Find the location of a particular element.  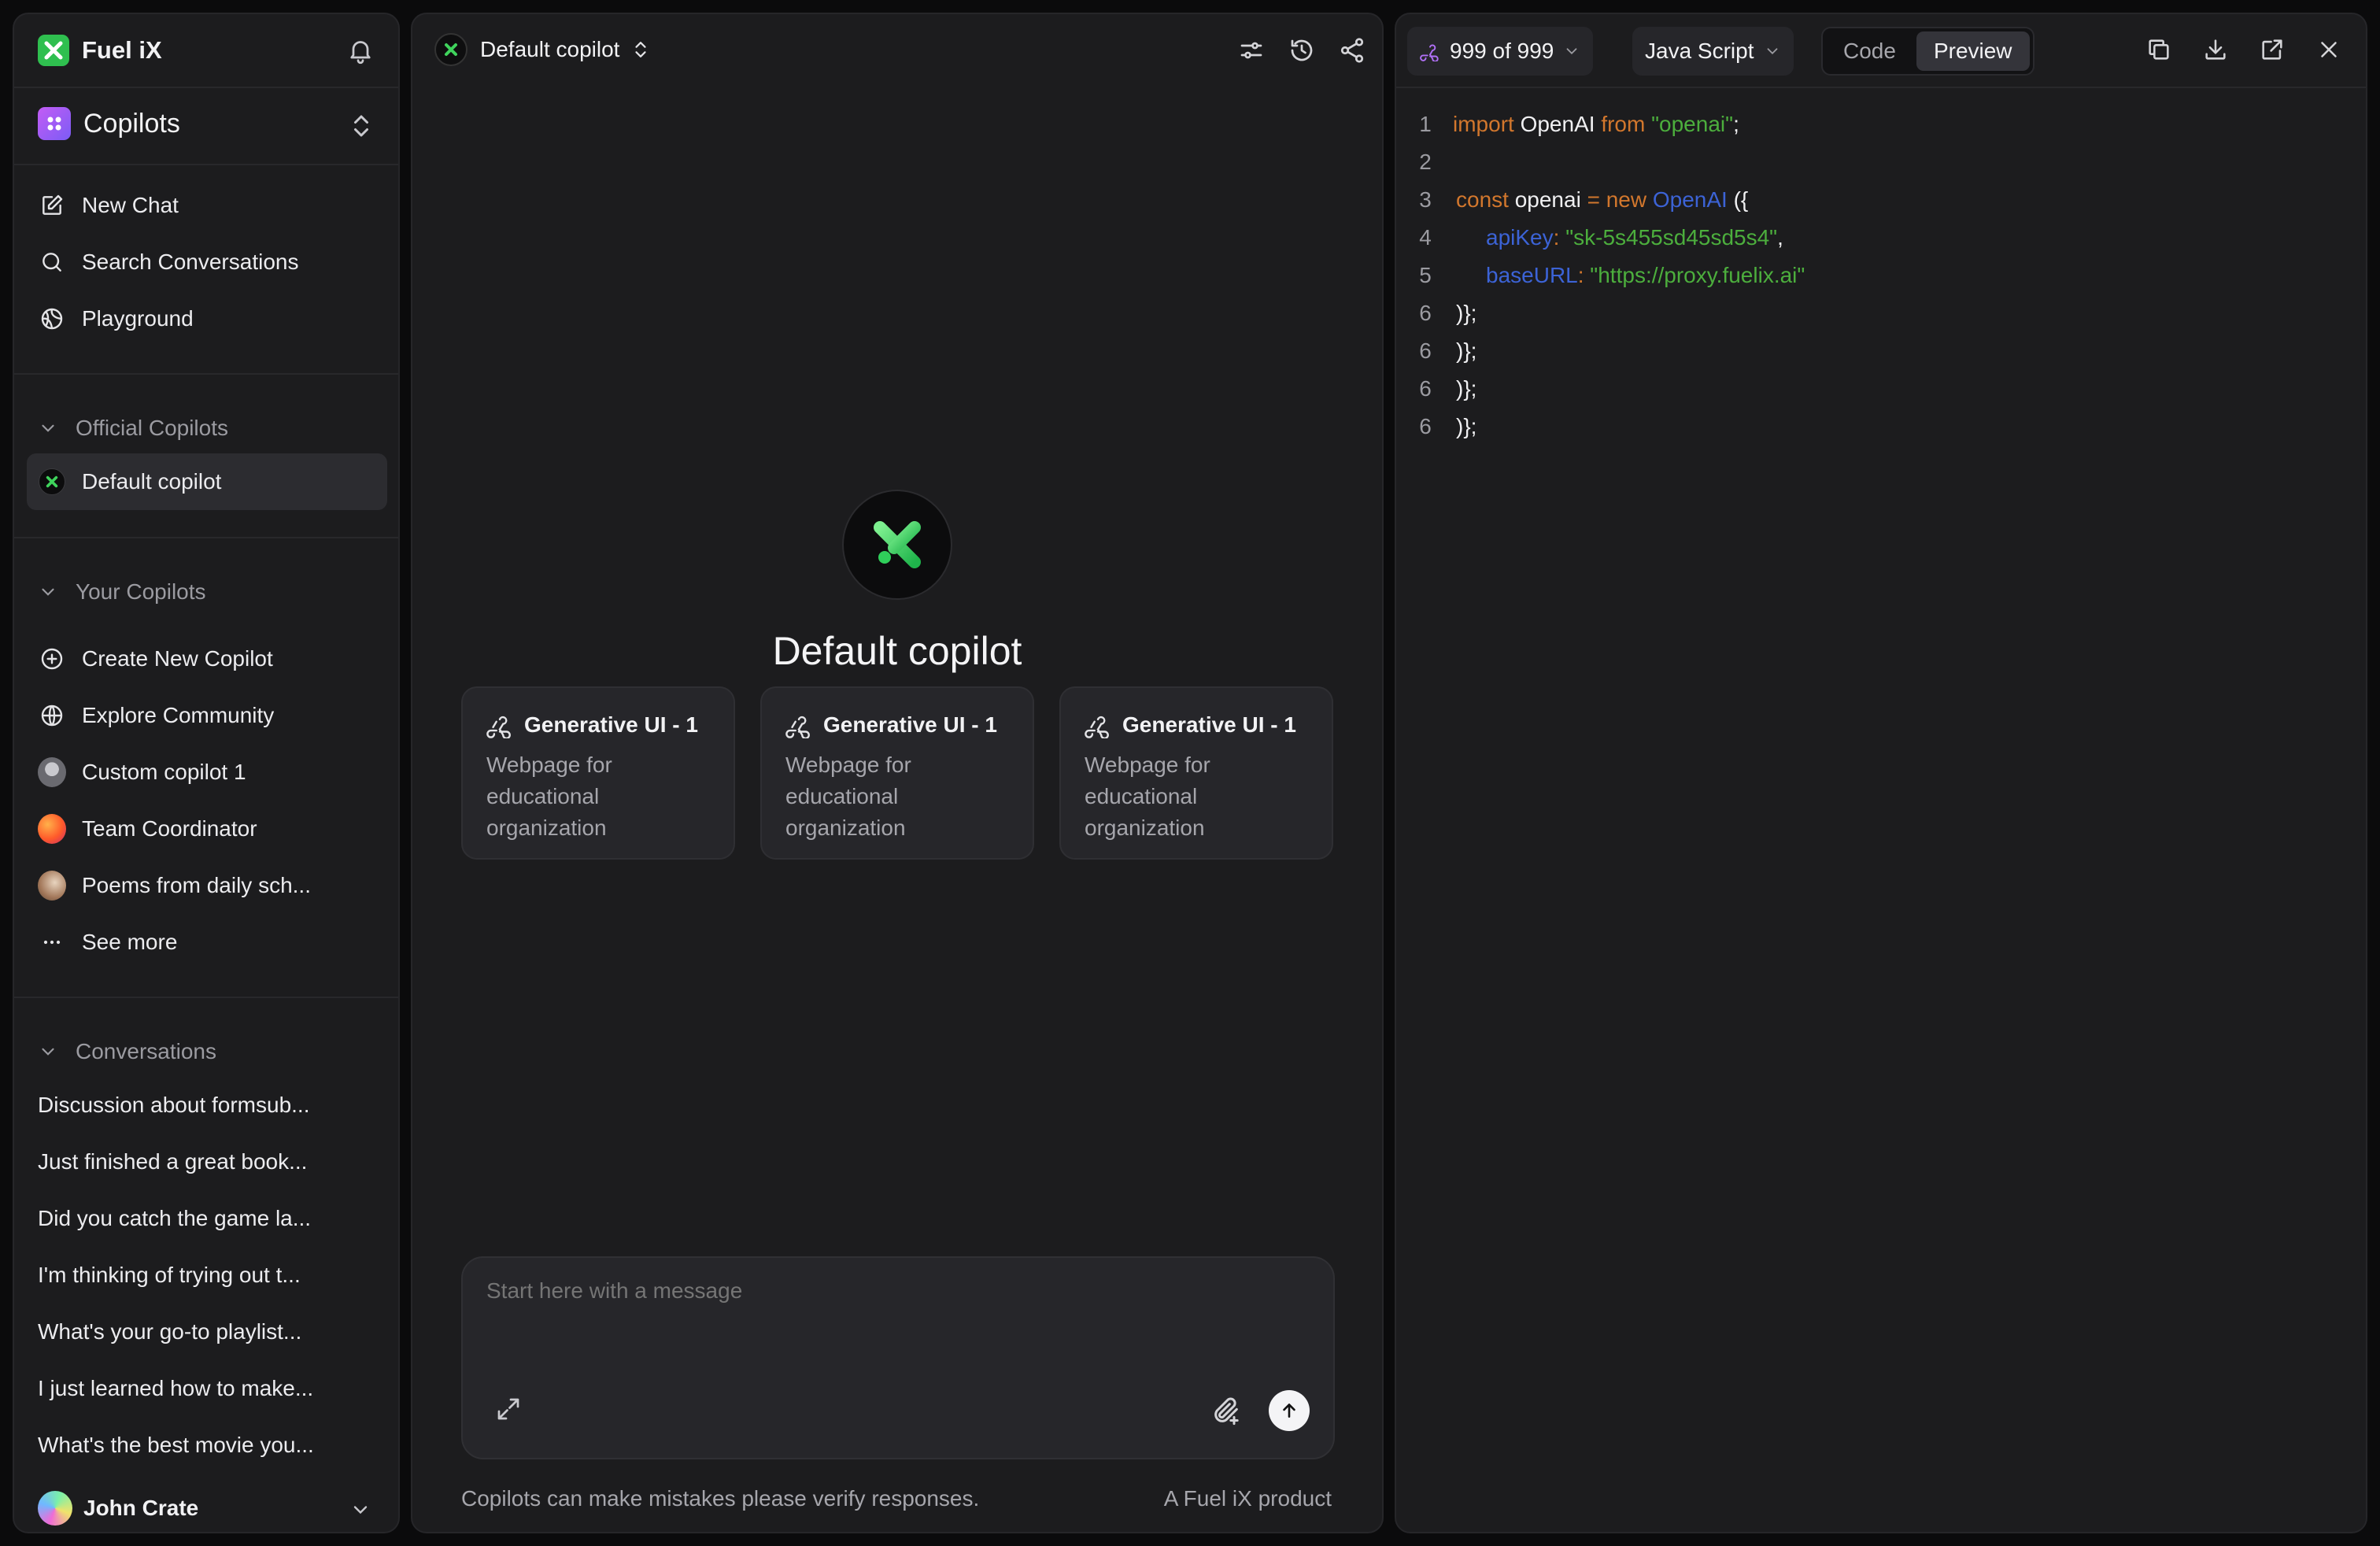

user-menu: John Crate is located at coordinates (118, 1509).